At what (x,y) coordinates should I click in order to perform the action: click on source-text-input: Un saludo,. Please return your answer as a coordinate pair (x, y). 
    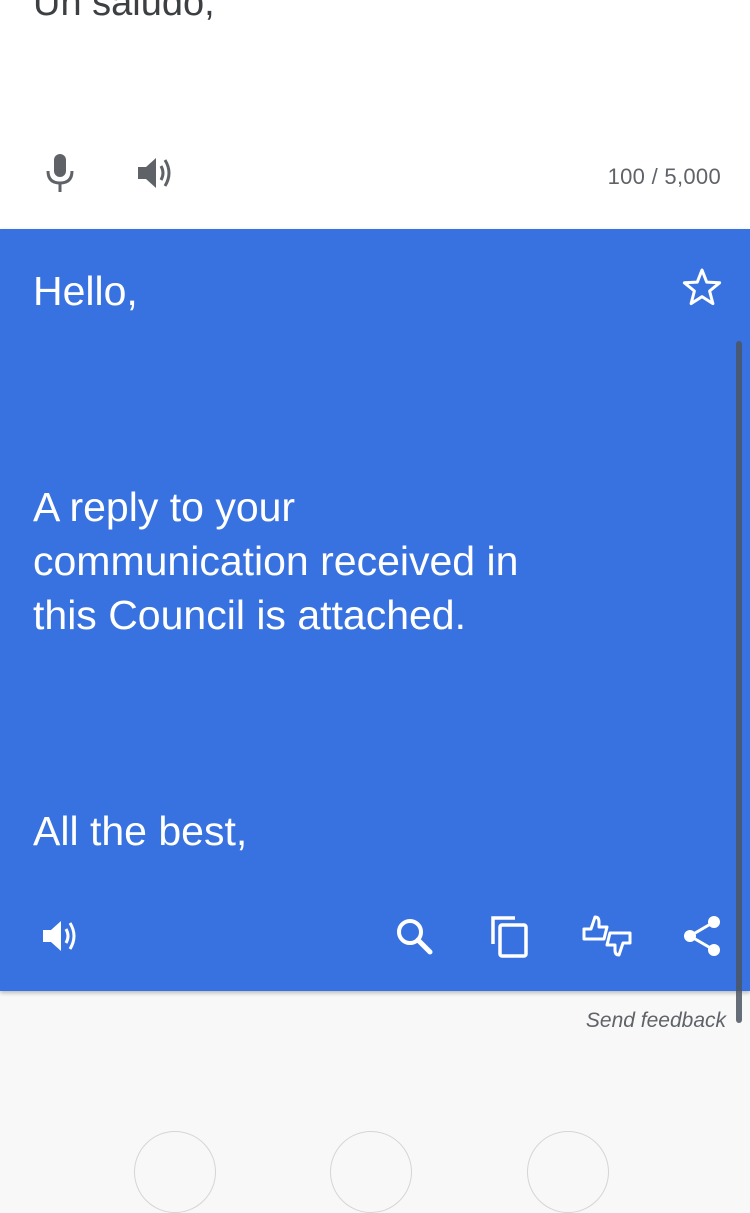
    Looking at the image, I should click on (124, 12).